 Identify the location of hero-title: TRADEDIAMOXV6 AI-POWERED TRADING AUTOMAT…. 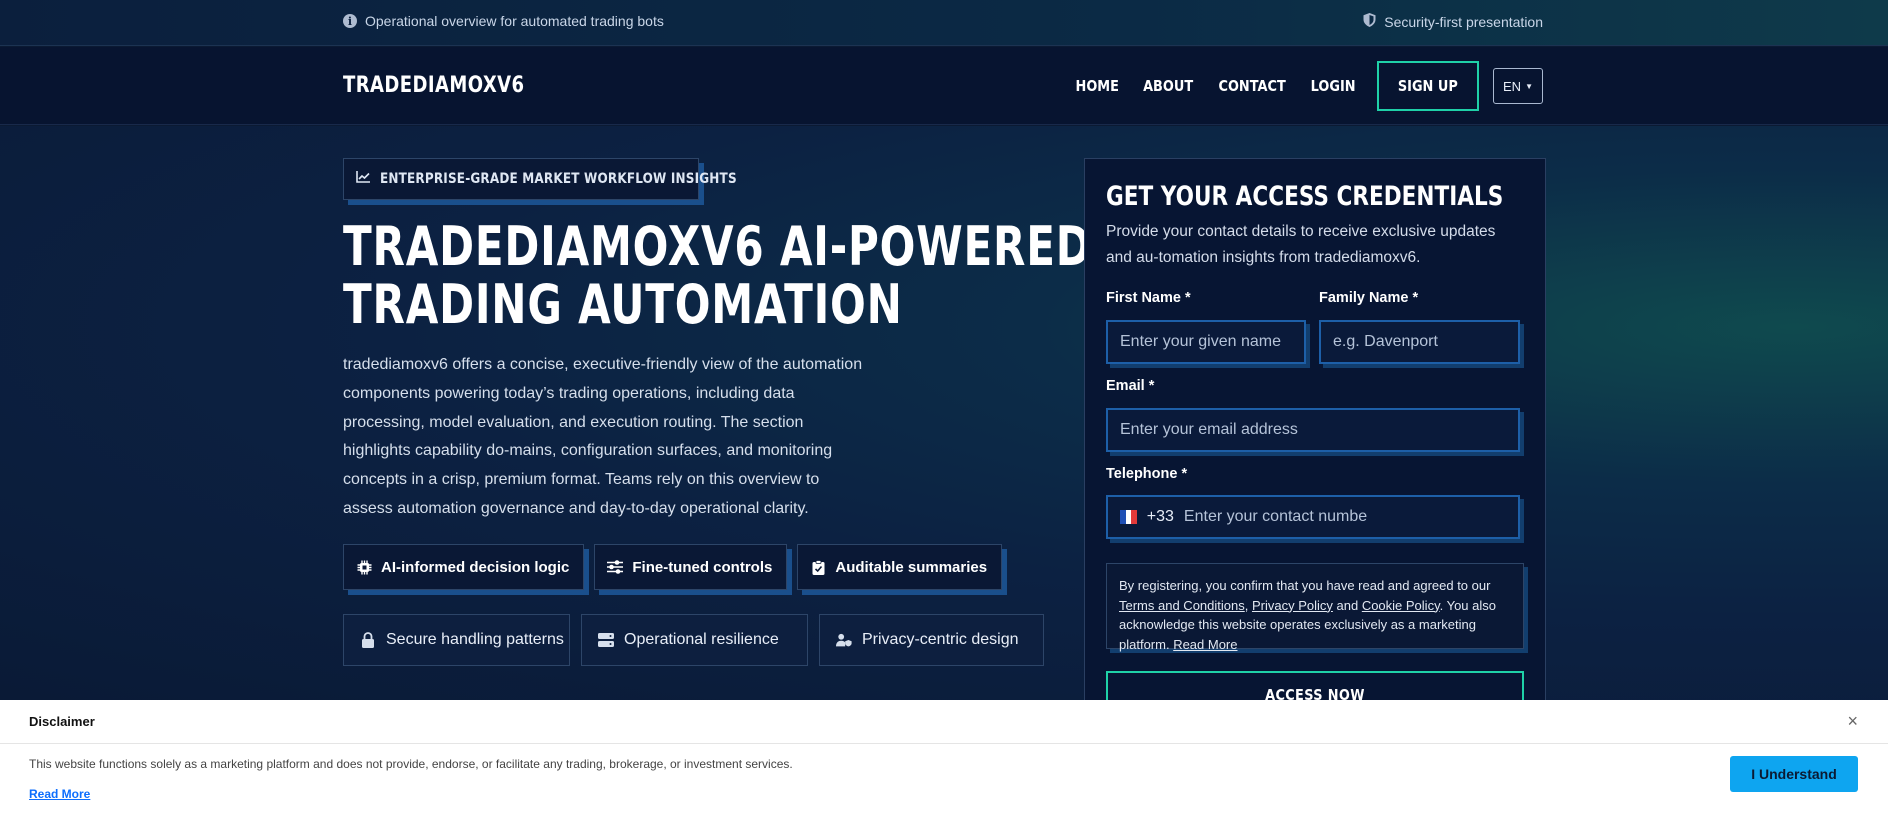
(717, 275).